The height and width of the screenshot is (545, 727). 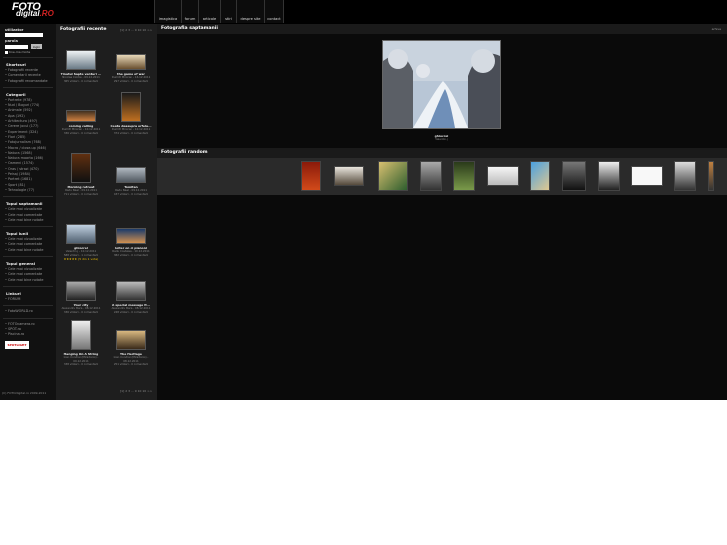 I want to click on sidebar-section-title: Topul general, so click(x=21, y=264).